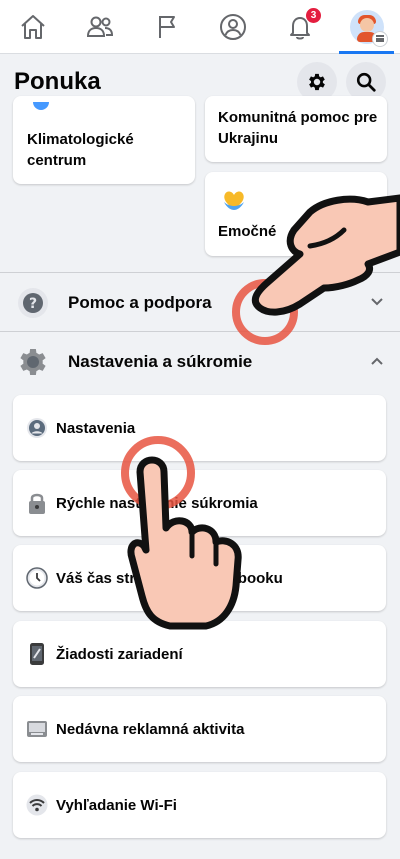  Describe the element at coordinates (314, 15) in the screenshot. I see `notification-badge: 3` at that location.